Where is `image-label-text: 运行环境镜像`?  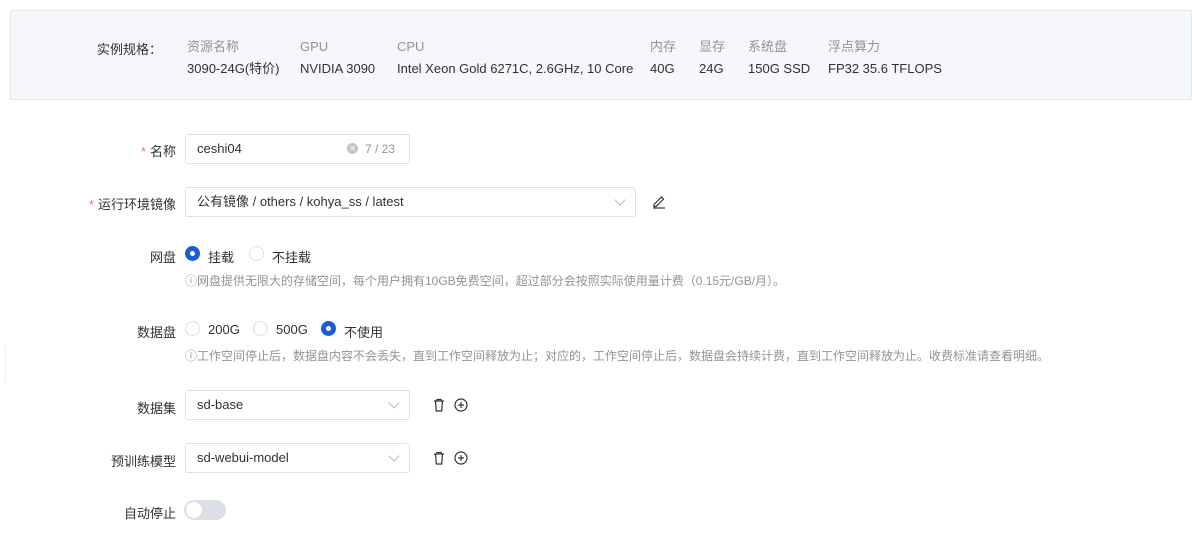 image-label-text: 运行环境镜像 is located at coordinates (136, 204).